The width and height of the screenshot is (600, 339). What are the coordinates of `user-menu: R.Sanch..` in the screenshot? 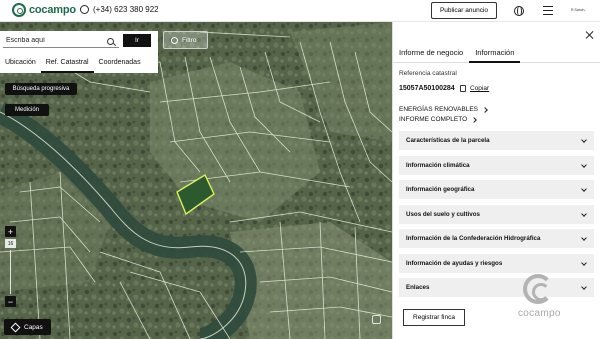 It's located at (578, 10).